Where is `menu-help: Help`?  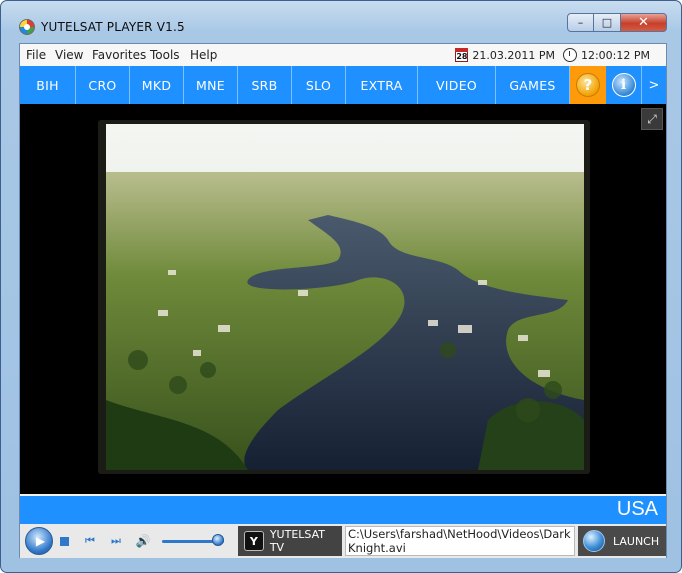
menu-help: Help is located at coordinates (203, 55).